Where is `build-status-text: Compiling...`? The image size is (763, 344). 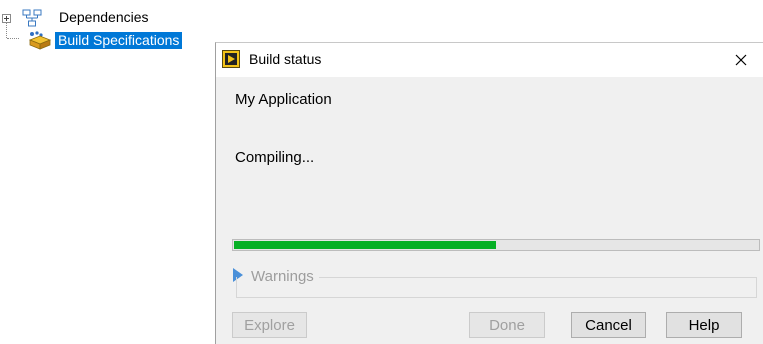
build-status-text: Compiling... is located at coordinates (275, 157).